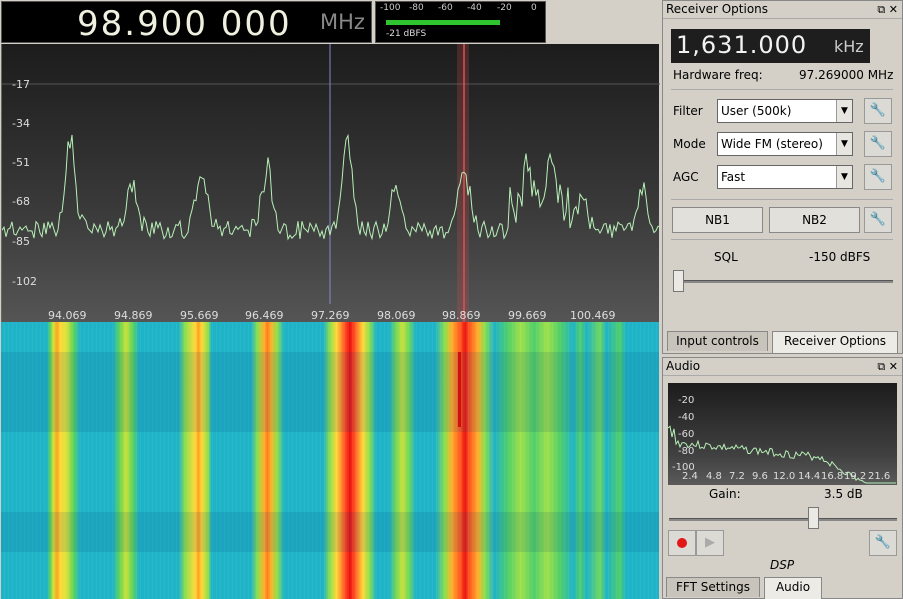  I want to click on meter-tick: -80, so click(416, 8).